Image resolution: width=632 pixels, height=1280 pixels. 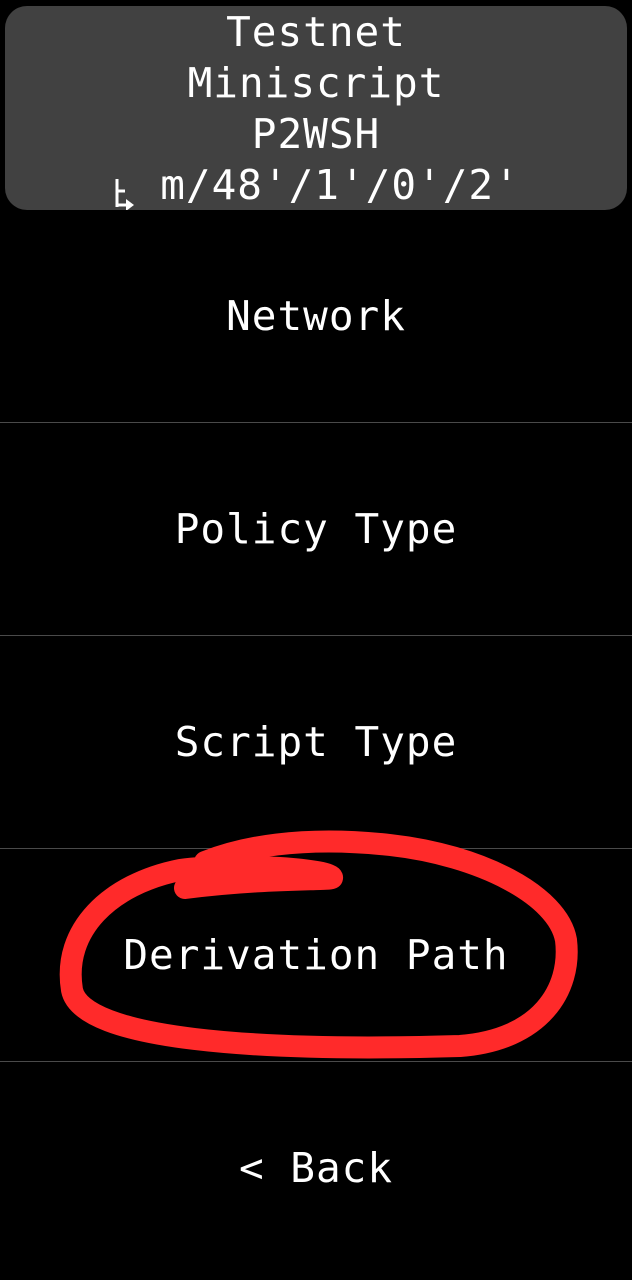 I want to click on header-policy-type: Miniscript, so click(x=316, y=83).